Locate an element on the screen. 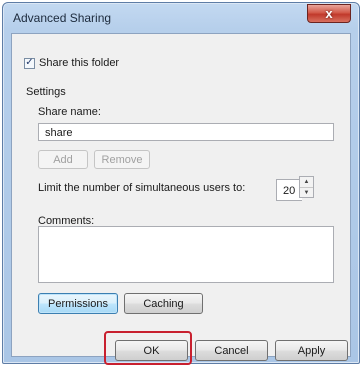 The height and width of the screenshot is (372, 364). spin-down-icon: ▼ is located at coordinates (306, 192).